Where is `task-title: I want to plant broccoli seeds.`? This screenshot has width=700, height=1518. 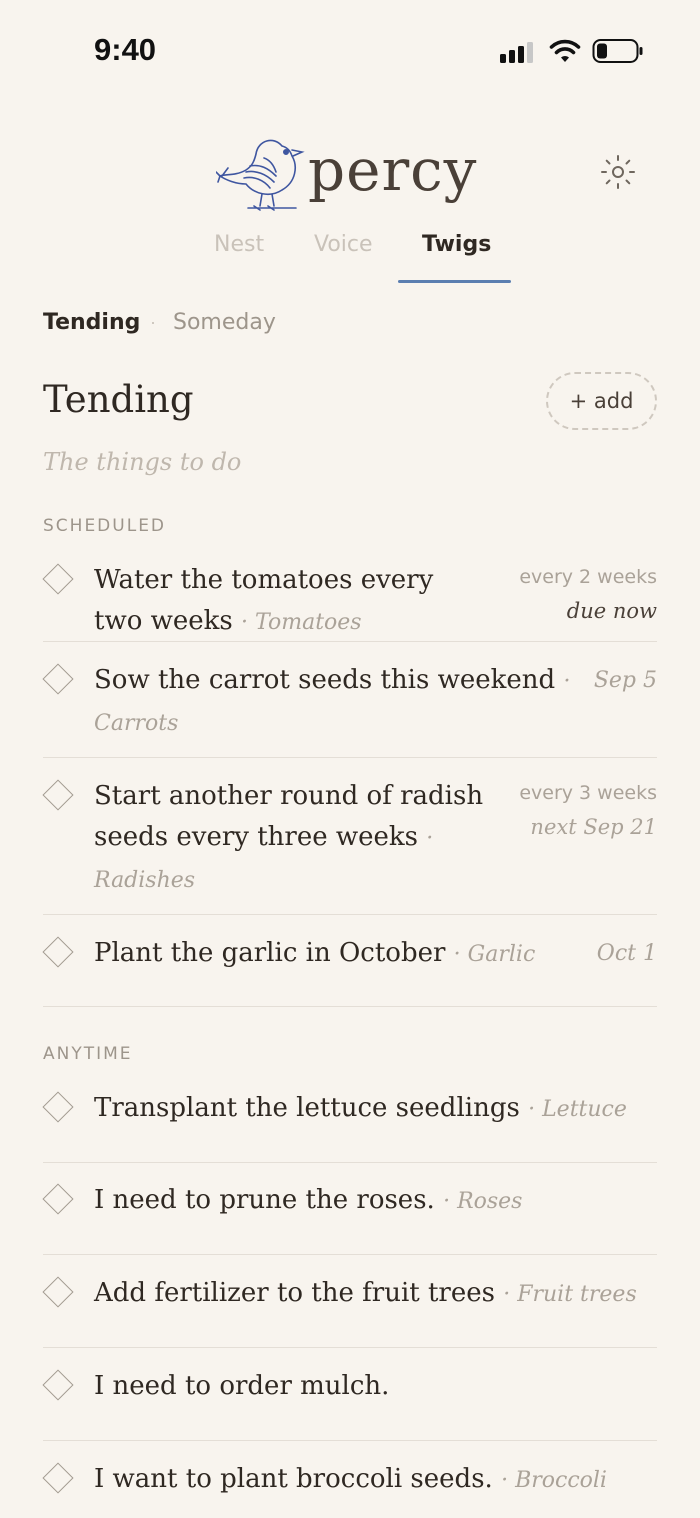
task-title: I want to plant broccoli seeds. is located at coordinates (293, 1479).